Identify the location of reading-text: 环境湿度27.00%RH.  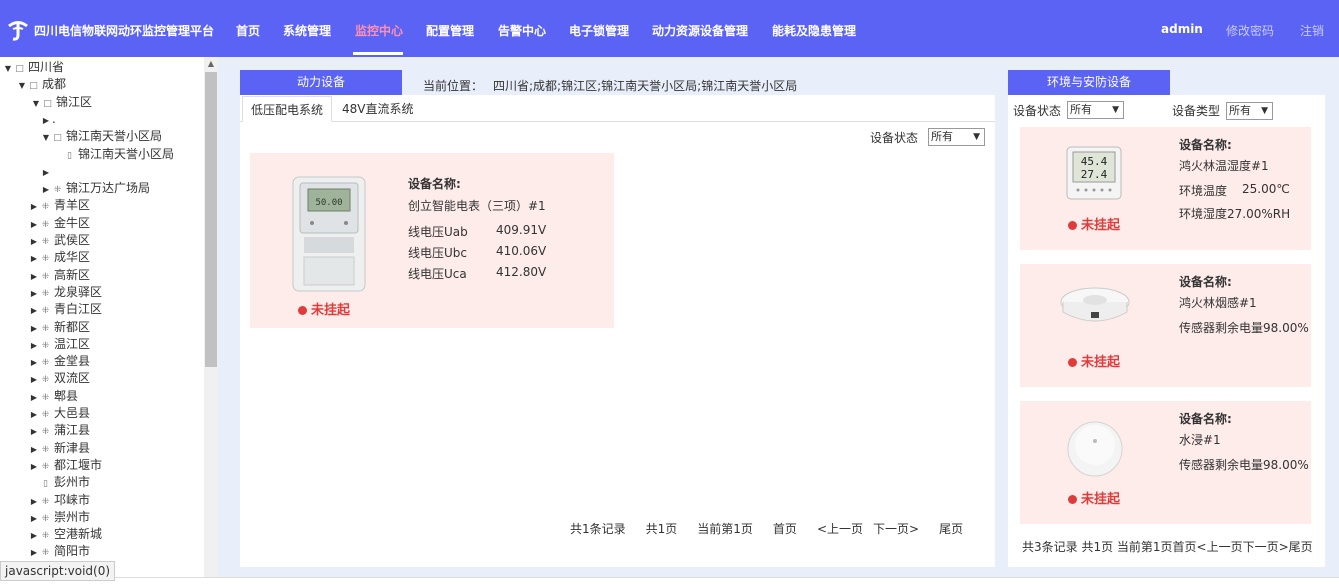
(1235, 214).